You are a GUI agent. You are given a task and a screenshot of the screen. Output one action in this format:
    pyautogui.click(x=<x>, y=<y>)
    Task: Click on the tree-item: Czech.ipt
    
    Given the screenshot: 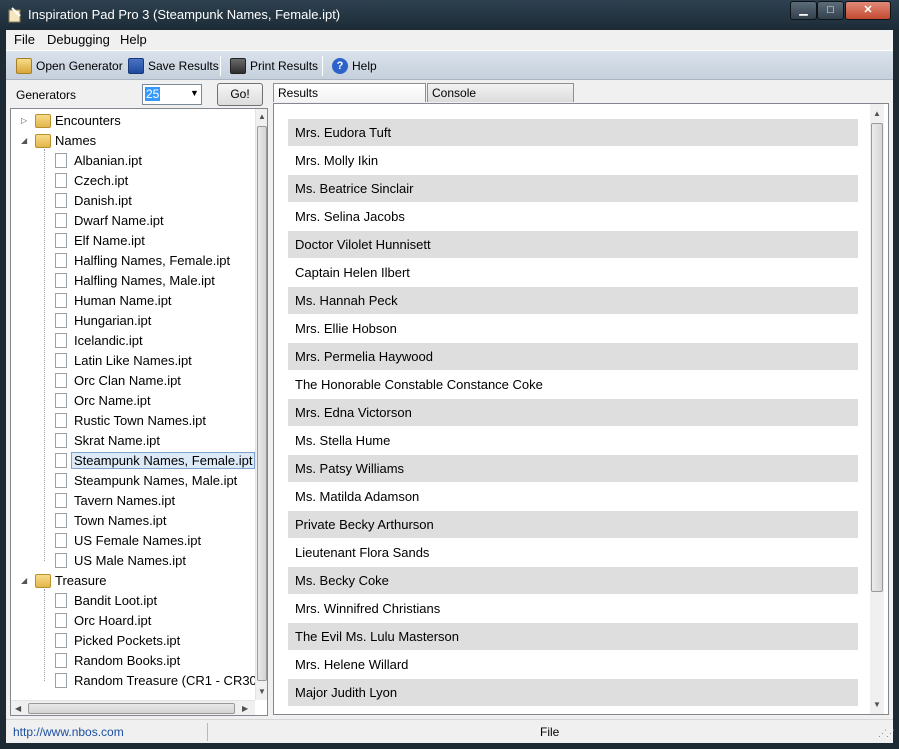 What is the action you would take?
    pyautogui.click(x=139, y=181)
    